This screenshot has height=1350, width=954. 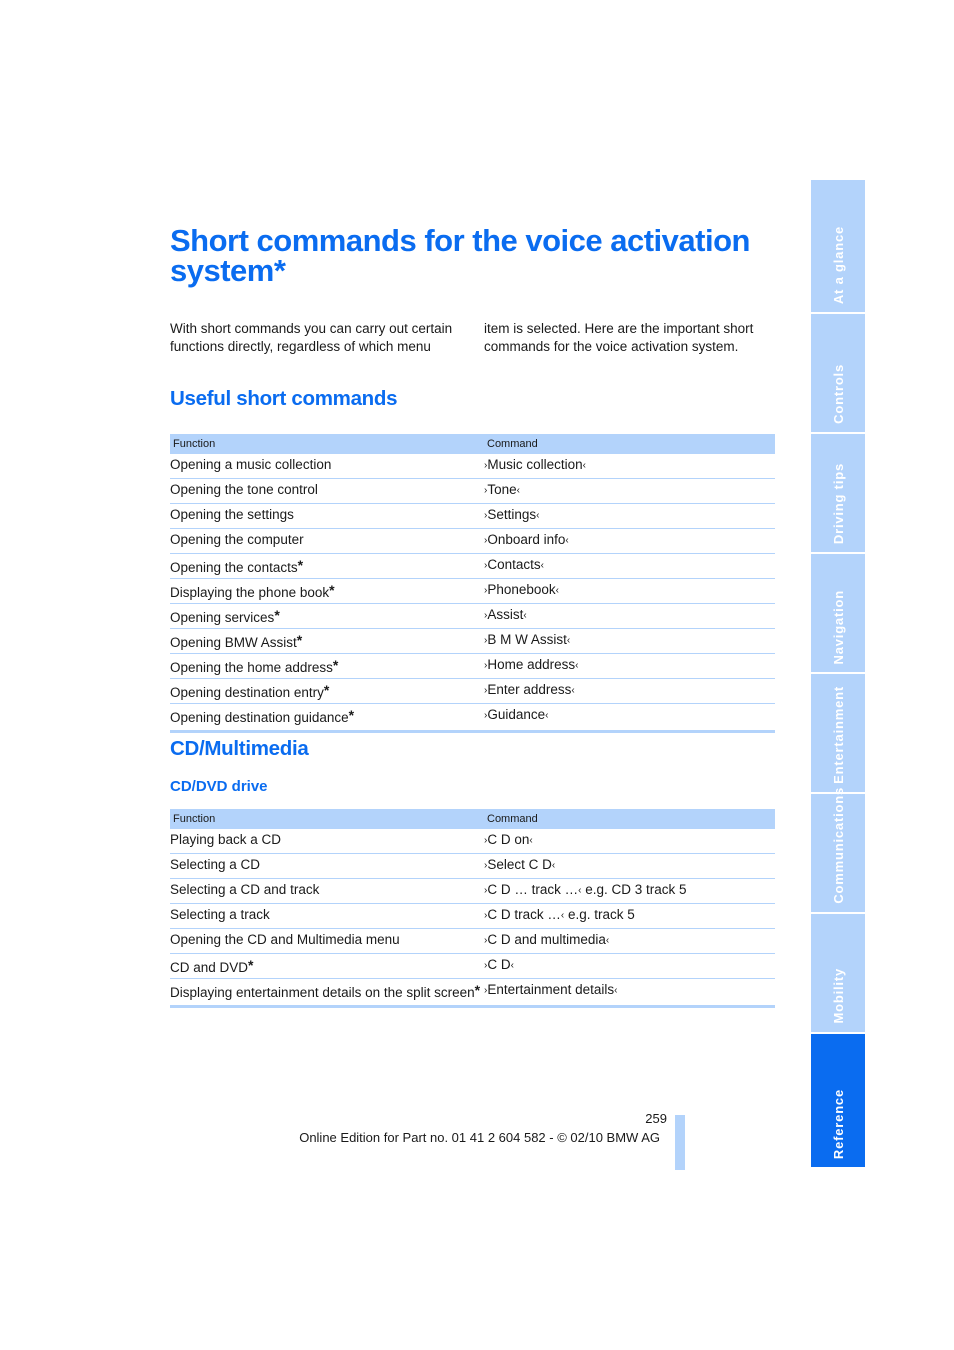 What do you see at coordinates (237, 539) in the screenshot?
I see `function-text: Opening the computer` at bounding box center [237, 539].